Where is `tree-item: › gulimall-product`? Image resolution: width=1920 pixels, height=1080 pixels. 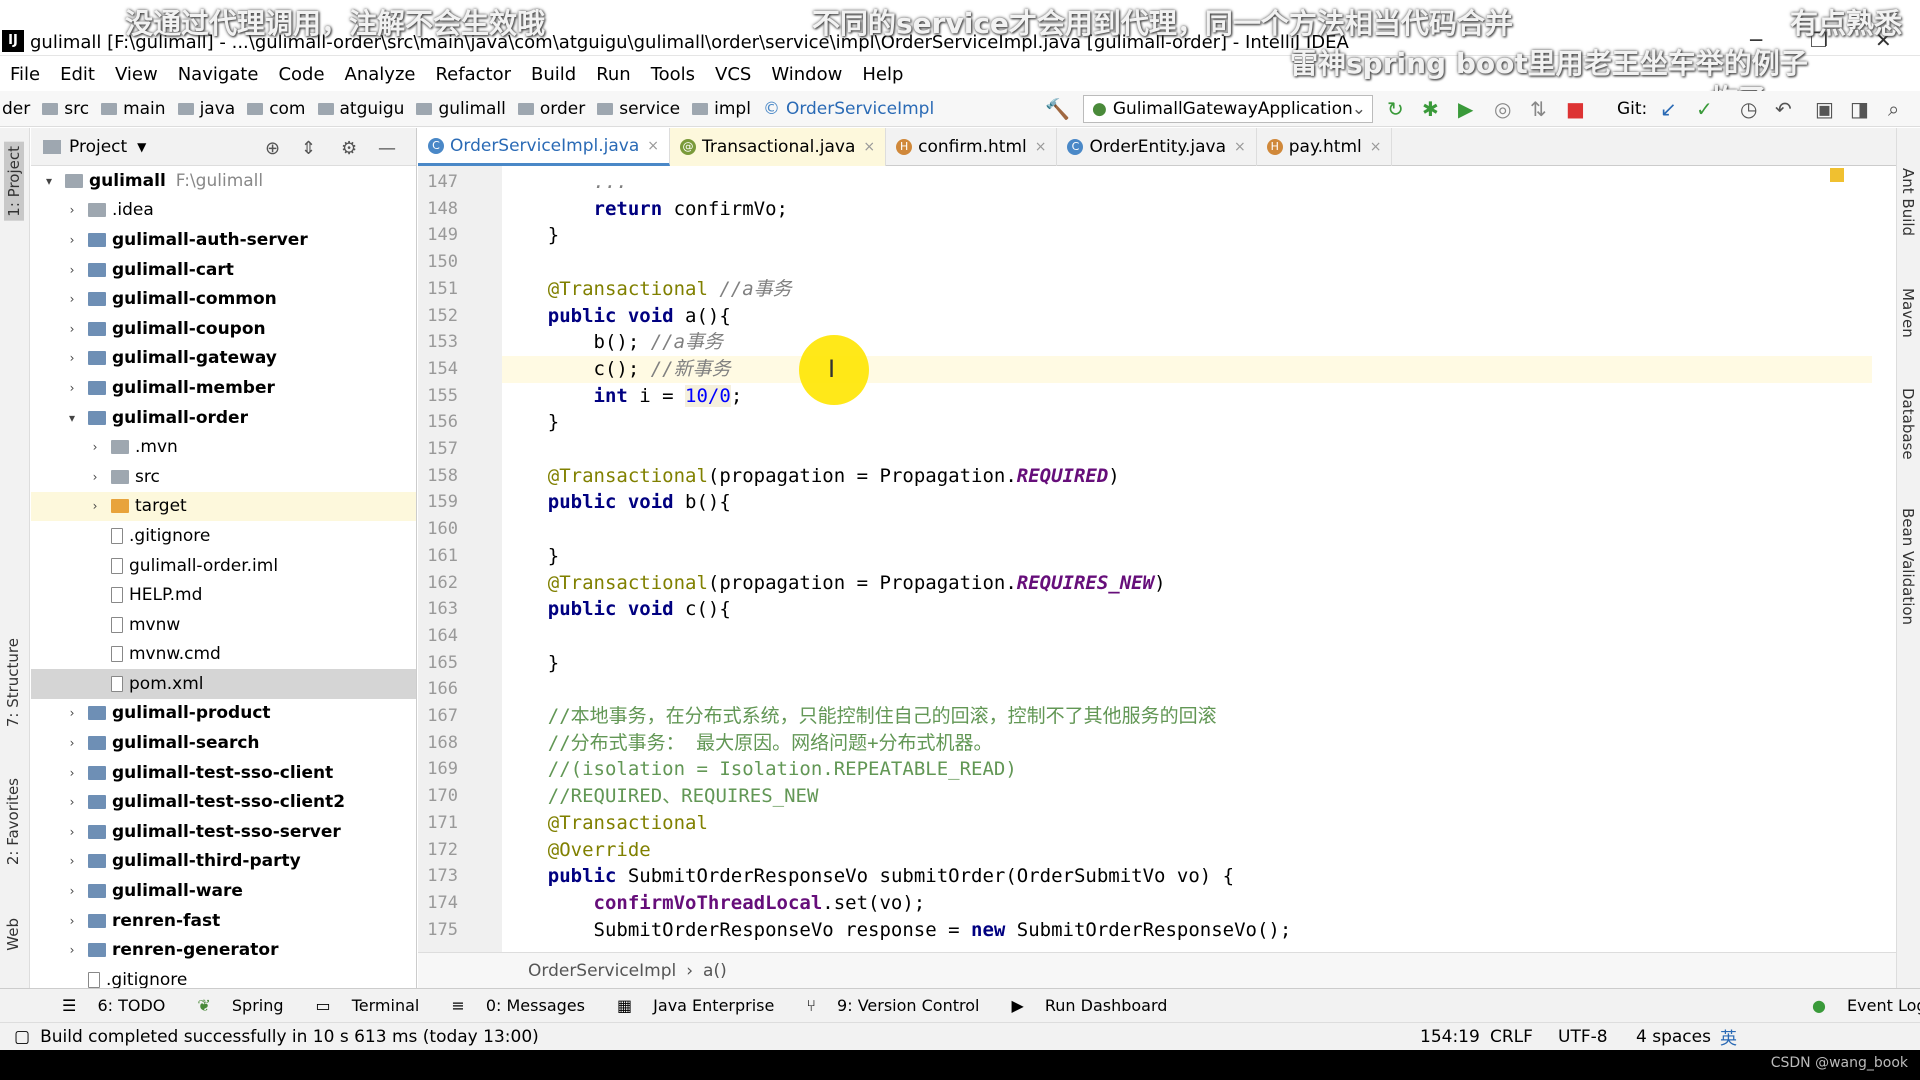
tree-item: › gulimall-product is located at coordinates (223, 714).